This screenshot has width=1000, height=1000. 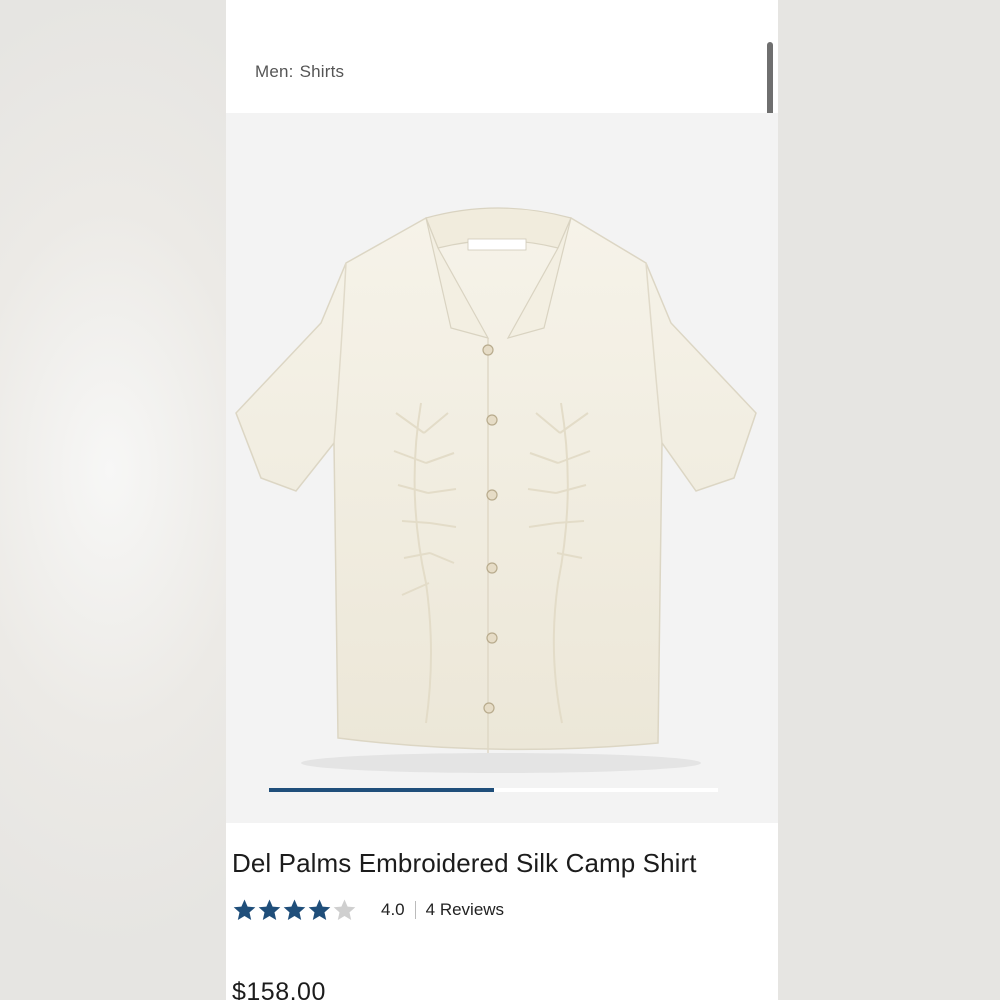 I want to click on gallery-progress-fill, so click(x=381, y=790).